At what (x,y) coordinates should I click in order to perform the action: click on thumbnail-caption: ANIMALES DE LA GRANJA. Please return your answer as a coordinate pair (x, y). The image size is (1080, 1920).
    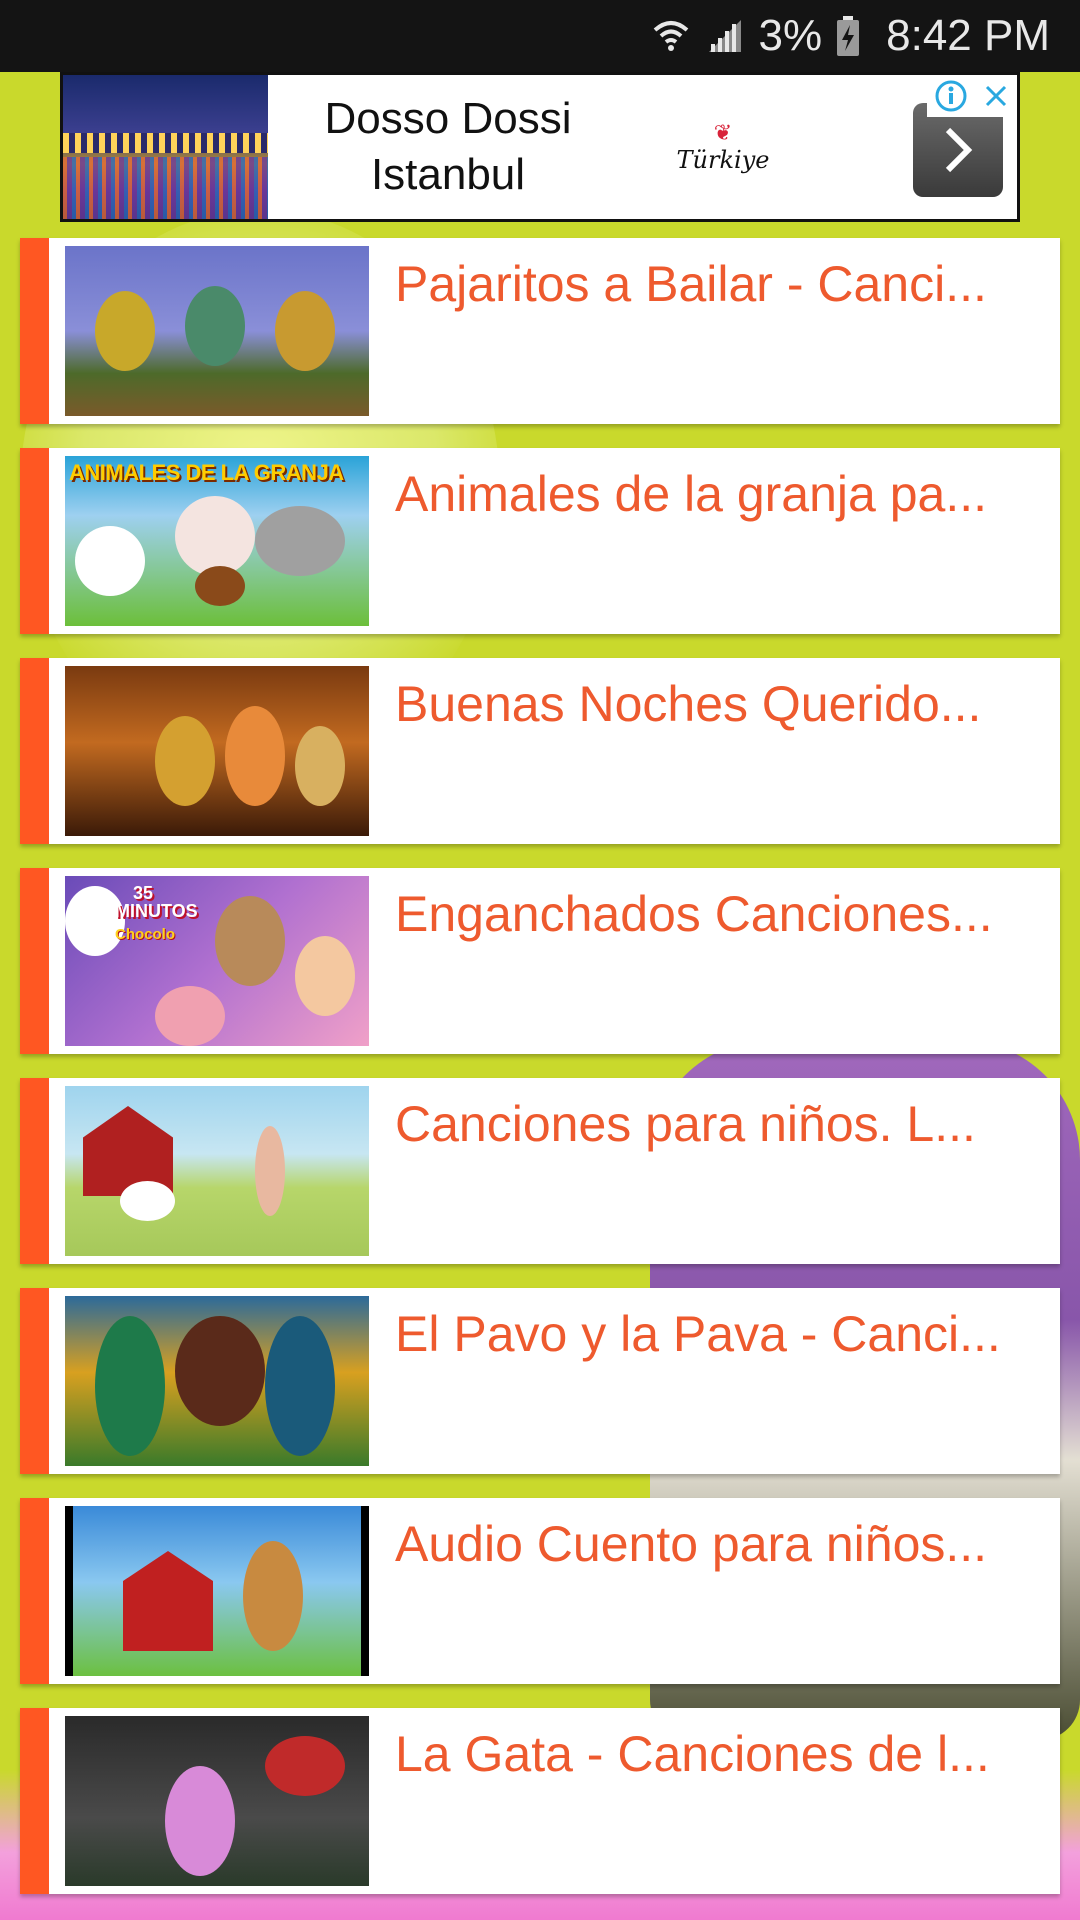
    Looking at the image, I should click on (206, 472).